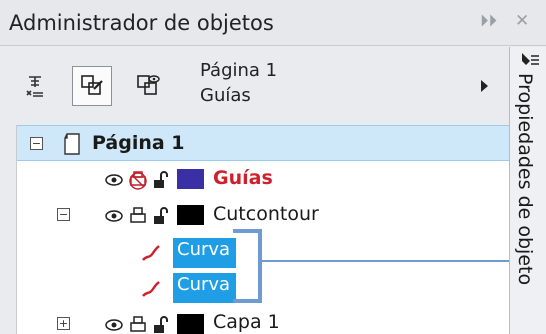 This screenshot has height=334, width=546. I want to click on layer-manager-view-icon, so click(148, 85).